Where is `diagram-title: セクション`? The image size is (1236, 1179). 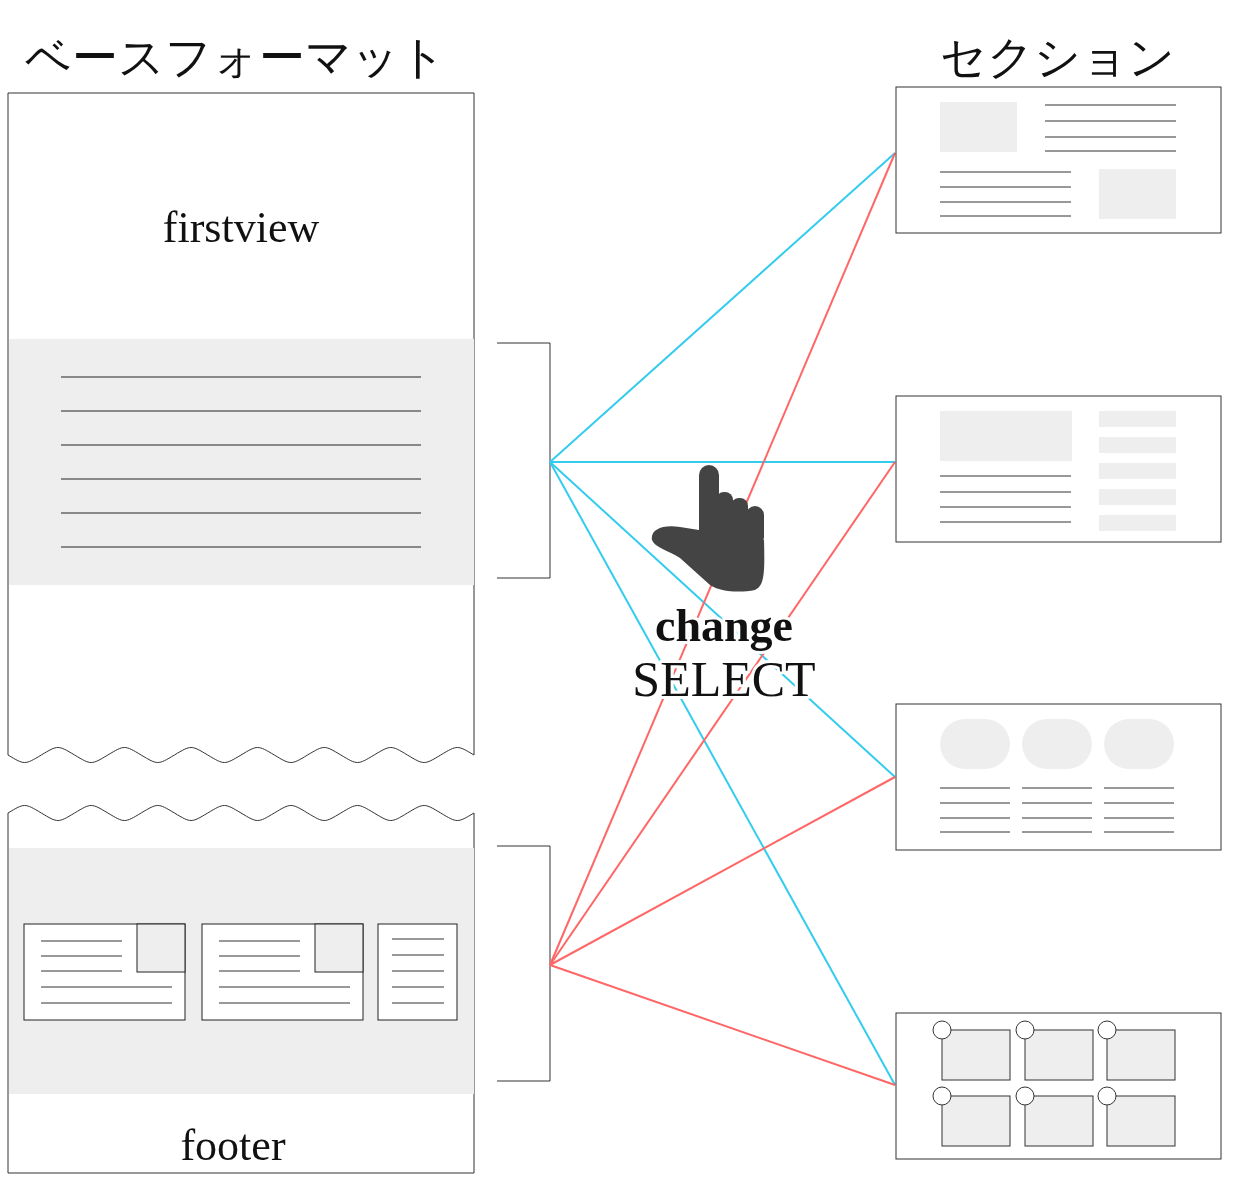
diagram-title: セクション is located at coordinates (1057, 57).